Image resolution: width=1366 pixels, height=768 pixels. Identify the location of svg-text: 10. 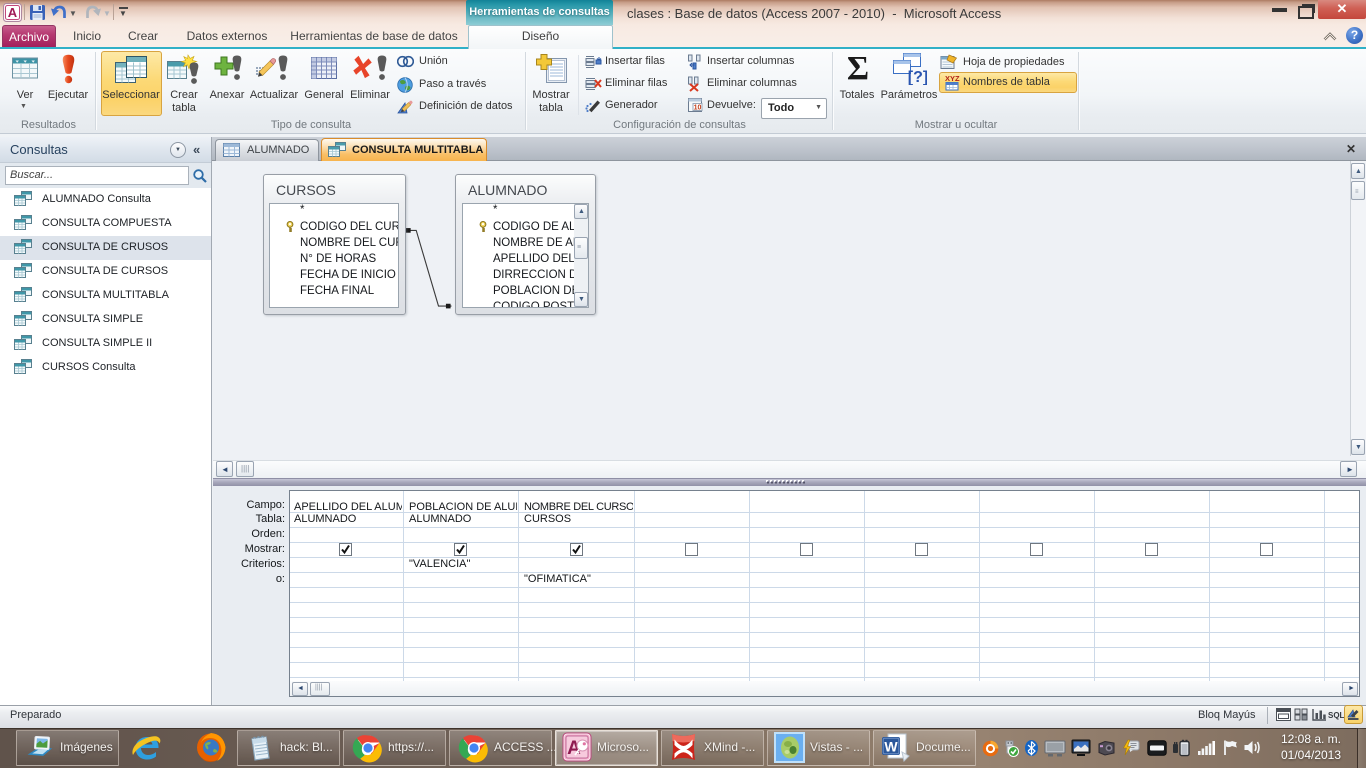
(698, 108).